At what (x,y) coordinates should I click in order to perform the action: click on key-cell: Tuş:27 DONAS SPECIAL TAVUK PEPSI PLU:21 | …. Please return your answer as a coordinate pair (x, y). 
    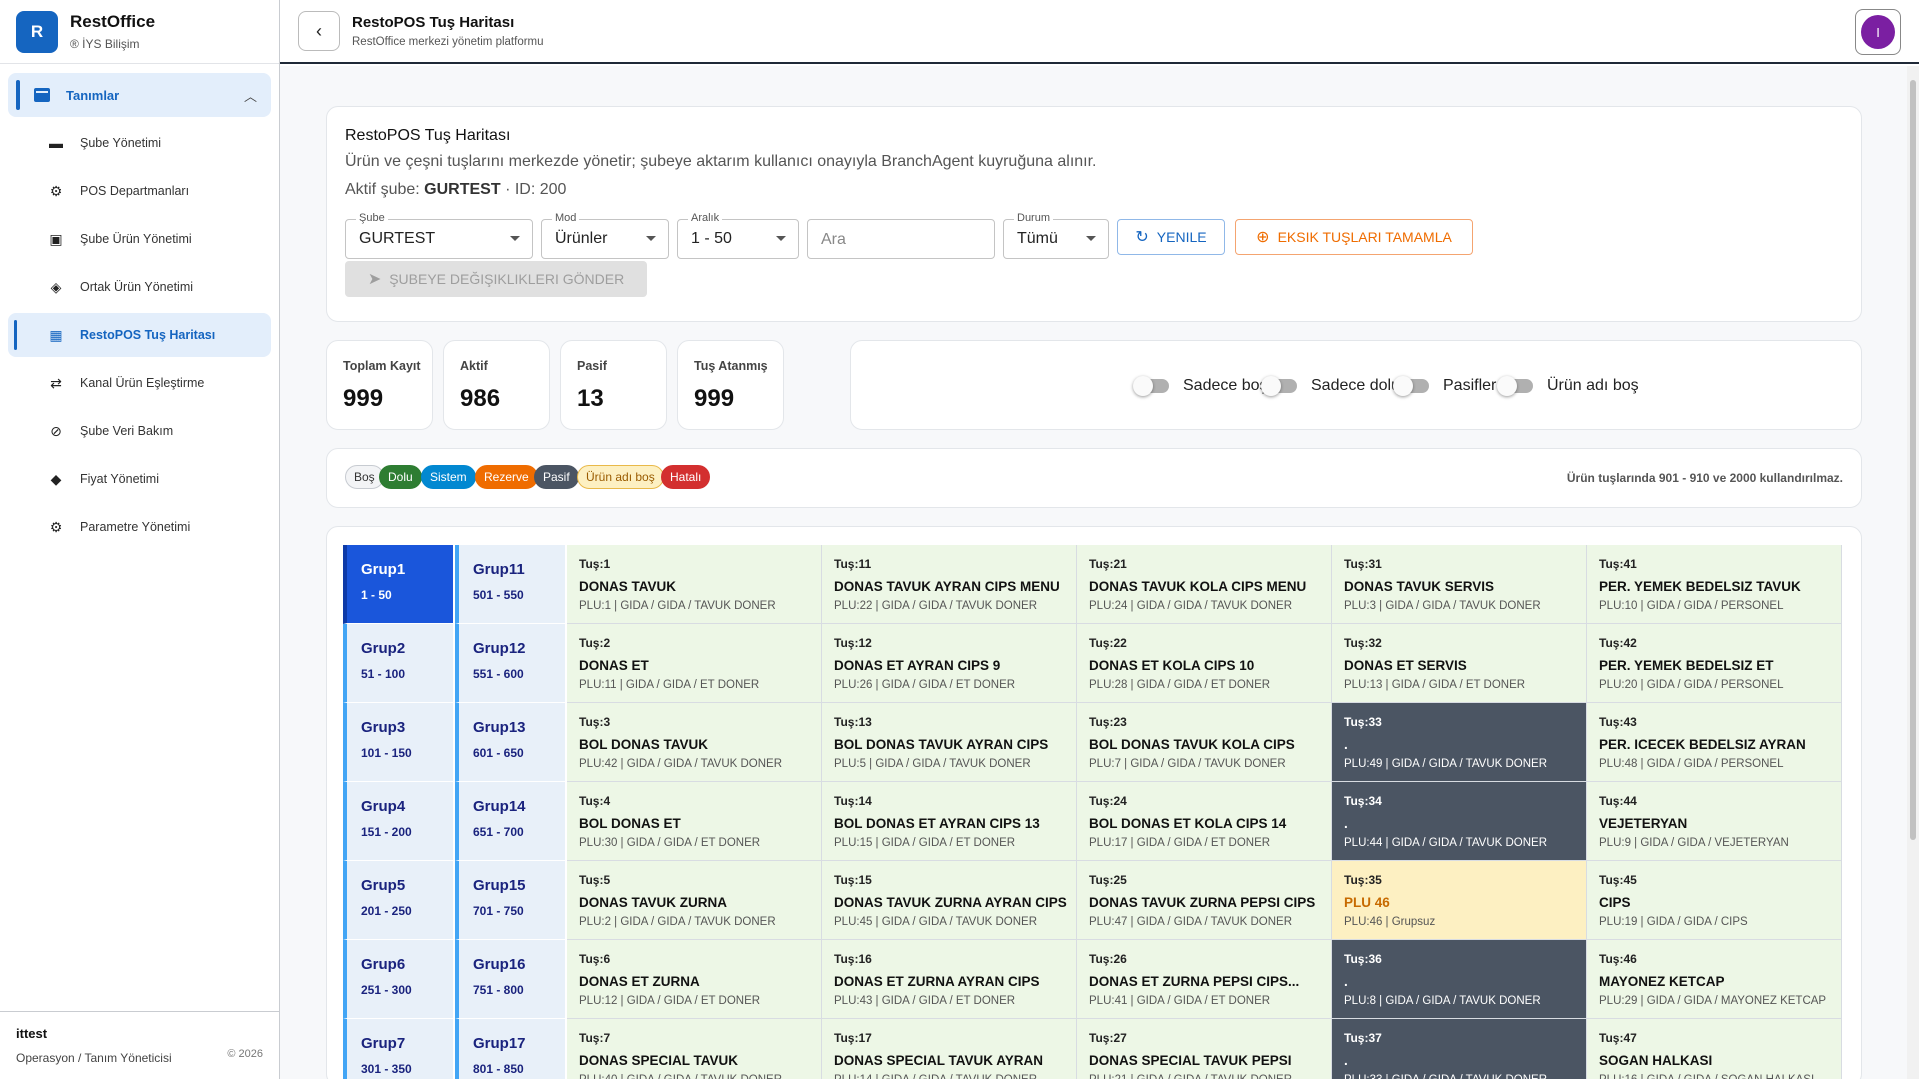
    Looking at the image, I should click on (1204, 1049).